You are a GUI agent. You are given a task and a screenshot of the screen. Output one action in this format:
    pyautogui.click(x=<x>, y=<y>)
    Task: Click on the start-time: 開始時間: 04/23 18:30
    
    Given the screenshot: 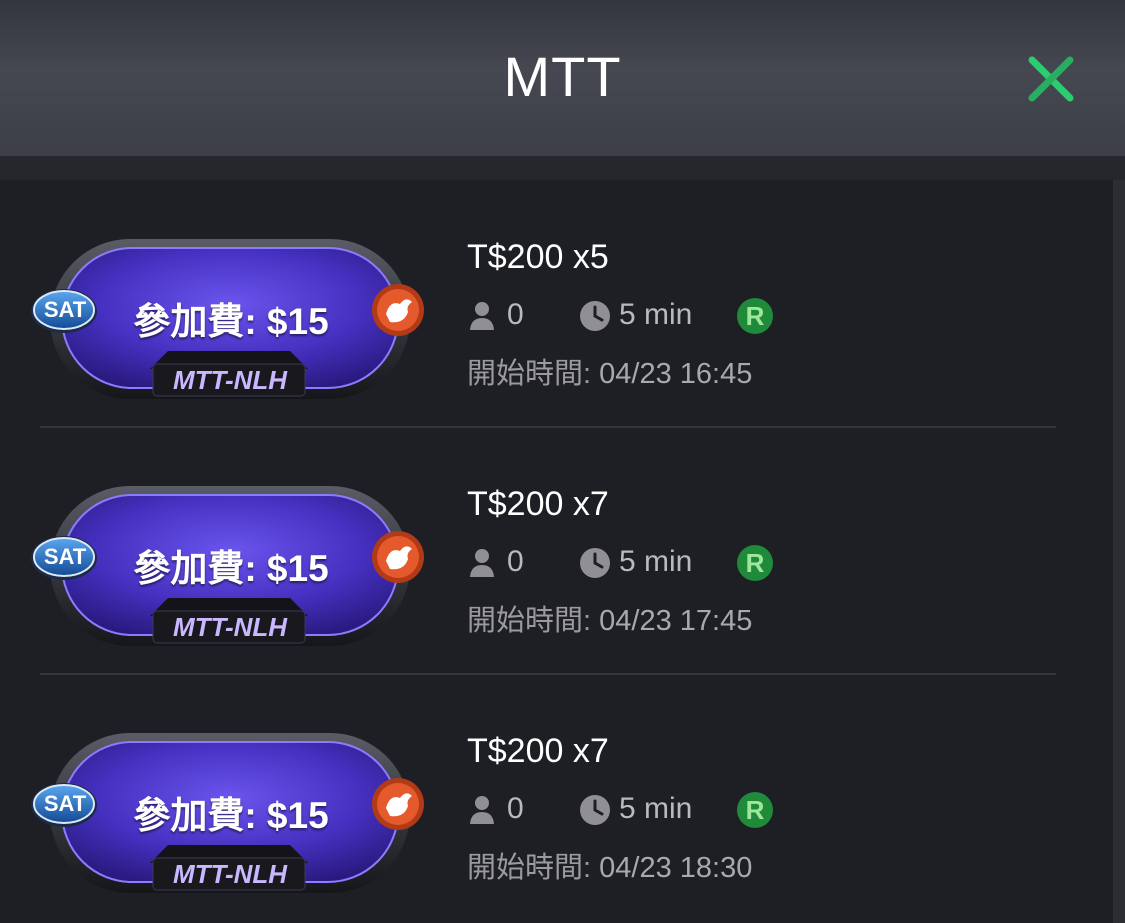 What is the action you would take?
    pyautogui.click(x=610, y=868)
    